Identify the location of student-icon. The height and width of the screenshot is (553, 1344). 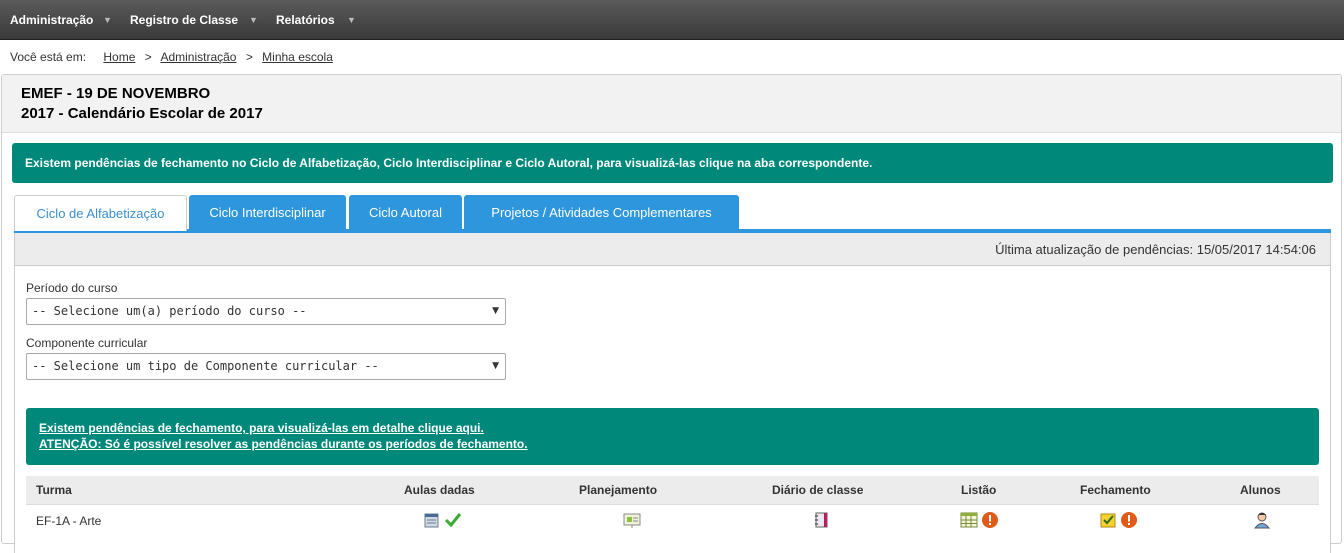
(1262, 520).